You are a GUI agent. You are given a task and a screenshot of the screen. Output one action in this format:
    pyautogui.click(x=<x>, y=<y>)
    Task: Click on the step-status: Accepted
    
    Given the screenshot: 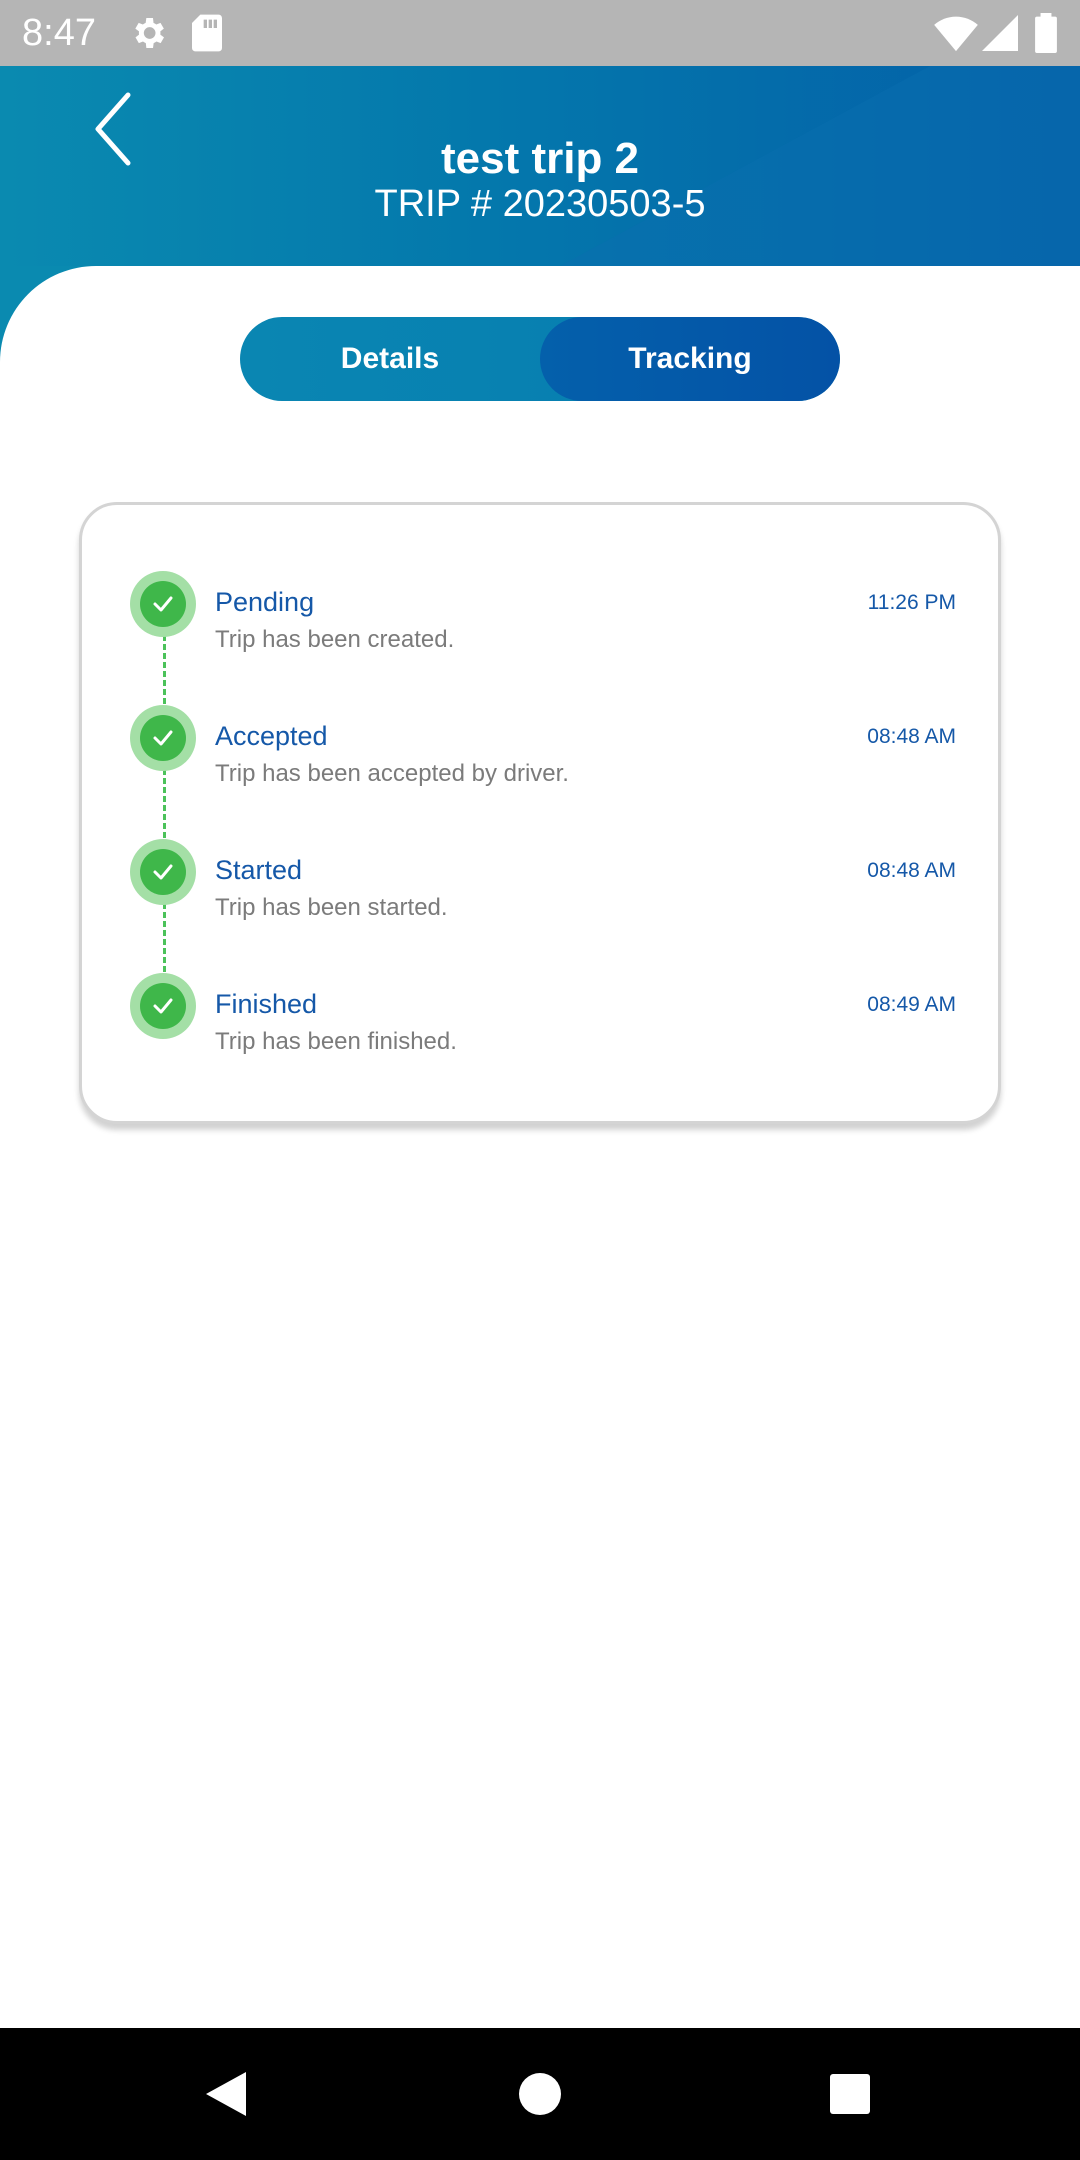 What is the action you would take?
    pyautogui.click(x=271, y=736)
    